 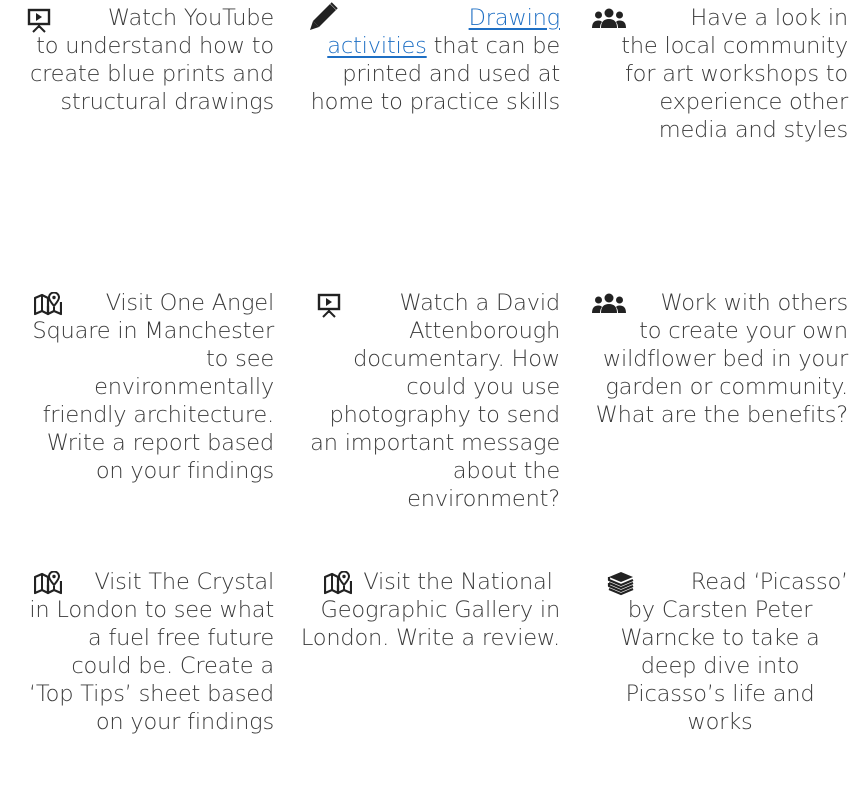 I want to click on pencil-icon, so click(x=323, y=16).